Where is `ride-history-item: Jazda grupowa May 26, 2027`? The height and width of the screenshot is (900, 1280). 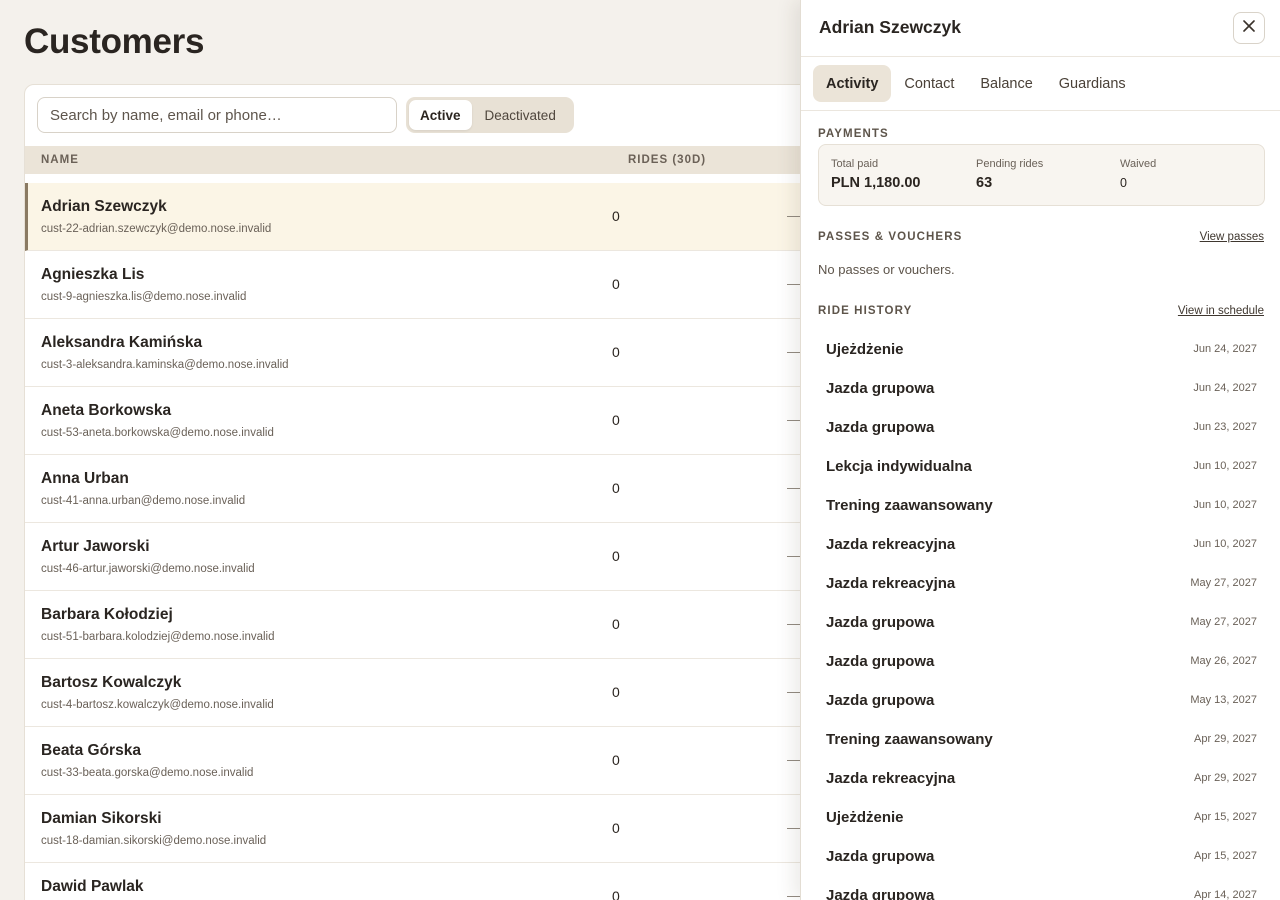 ride-history-item: Jazda grupowa May 26, 2027 is located at coordinates (1041, 661).